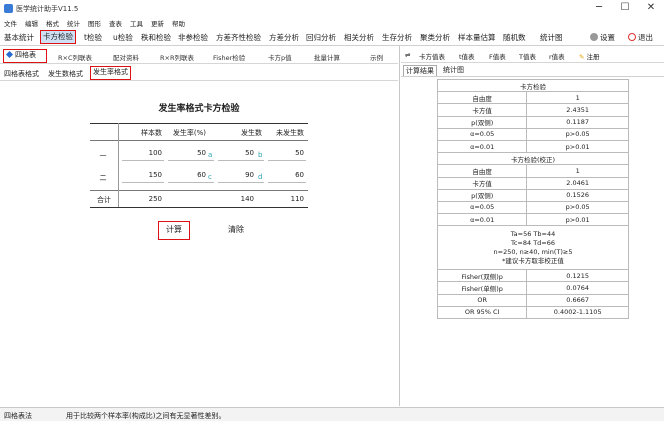 The height and width of the screenshot is (421, 664). What do you see at coordinates (187, 153) in the screenshot?
I see `input-rate: 50` at bounding box center [187, 153].